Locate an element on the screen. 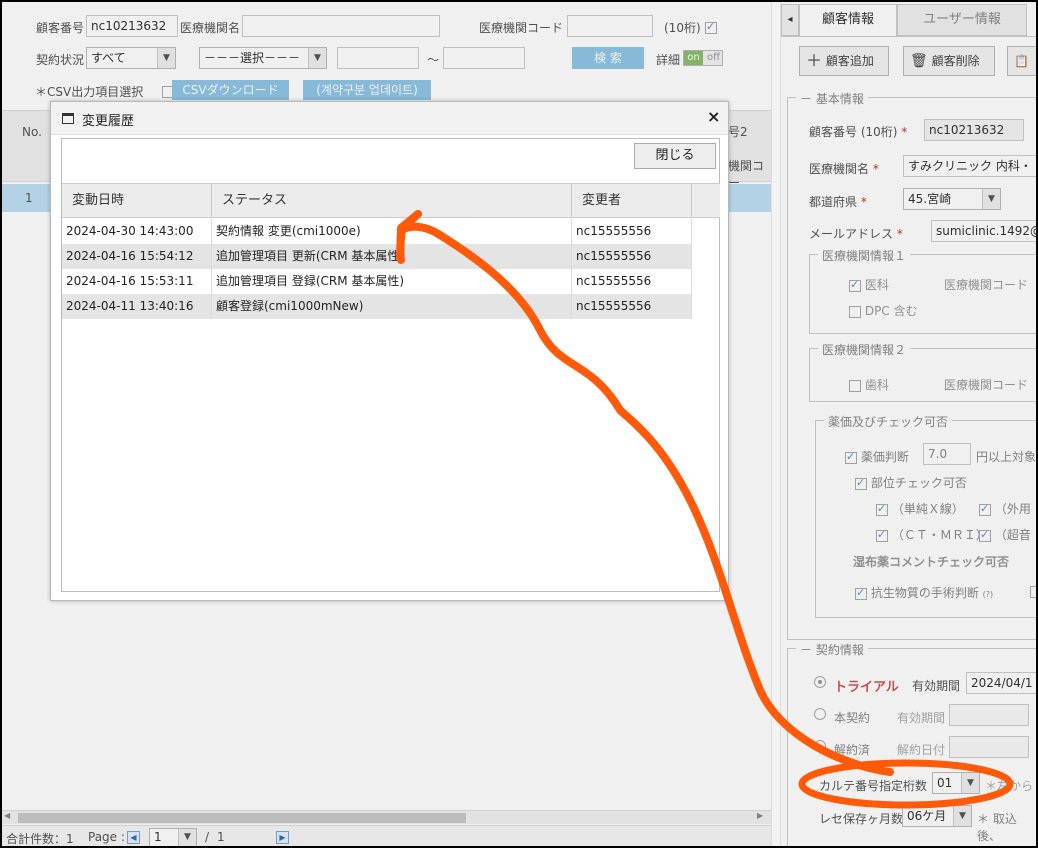  drug-price-field: 7.0 is located at coordinates (947, 454).